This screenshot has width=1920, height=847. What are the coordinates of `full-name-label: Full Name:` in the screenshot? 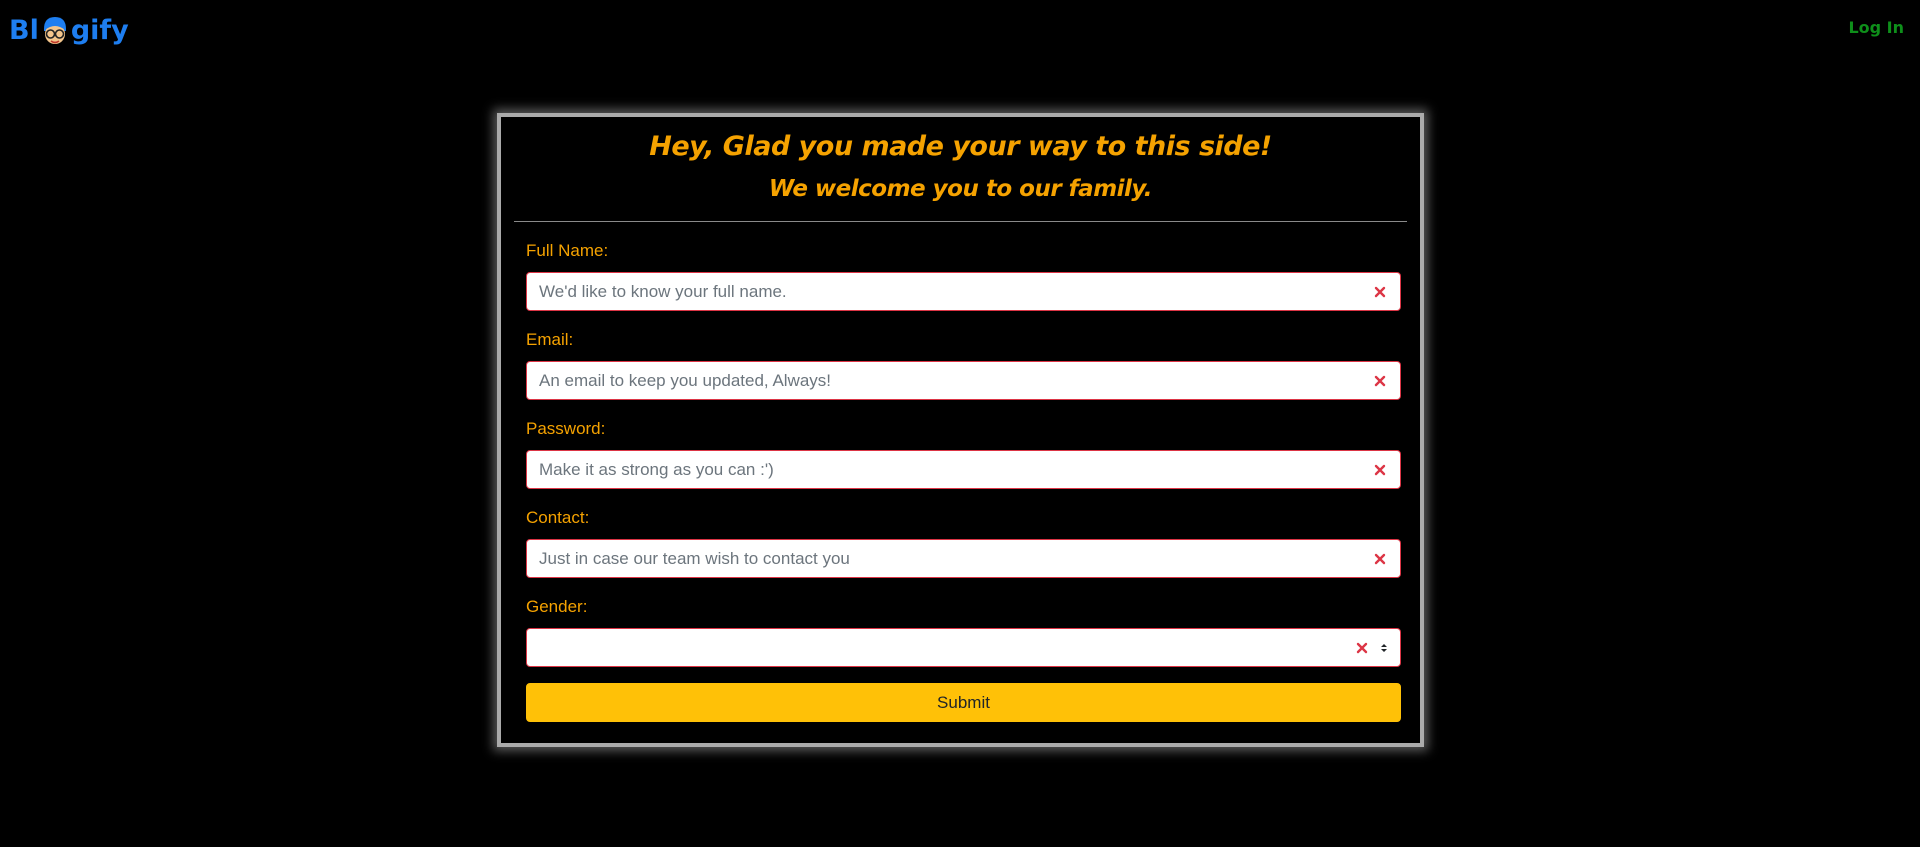 It's located at (567, 250).